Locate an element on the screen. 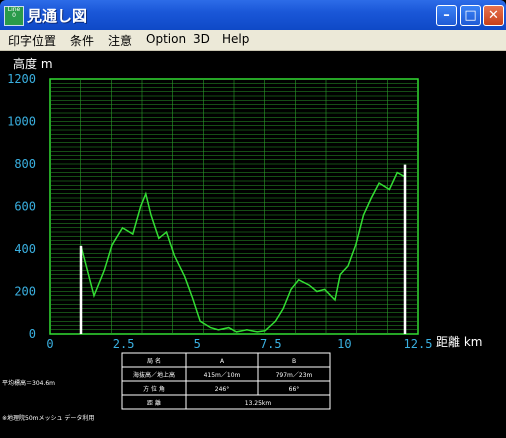 This screenshot has height=438, width=506. x-tick-label: 12.5 is located at coordinates (418, 344).